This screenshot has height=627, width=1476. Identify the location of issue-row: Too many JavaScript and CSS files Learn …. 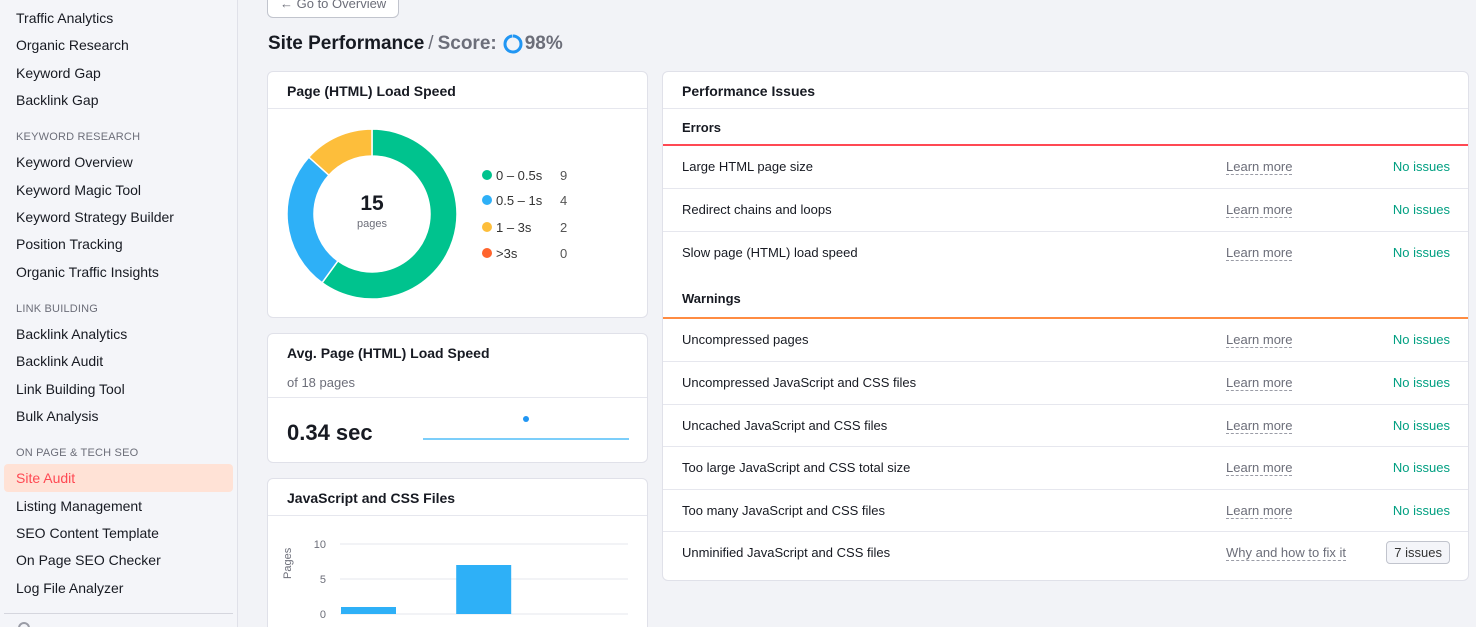
(1065, 510).